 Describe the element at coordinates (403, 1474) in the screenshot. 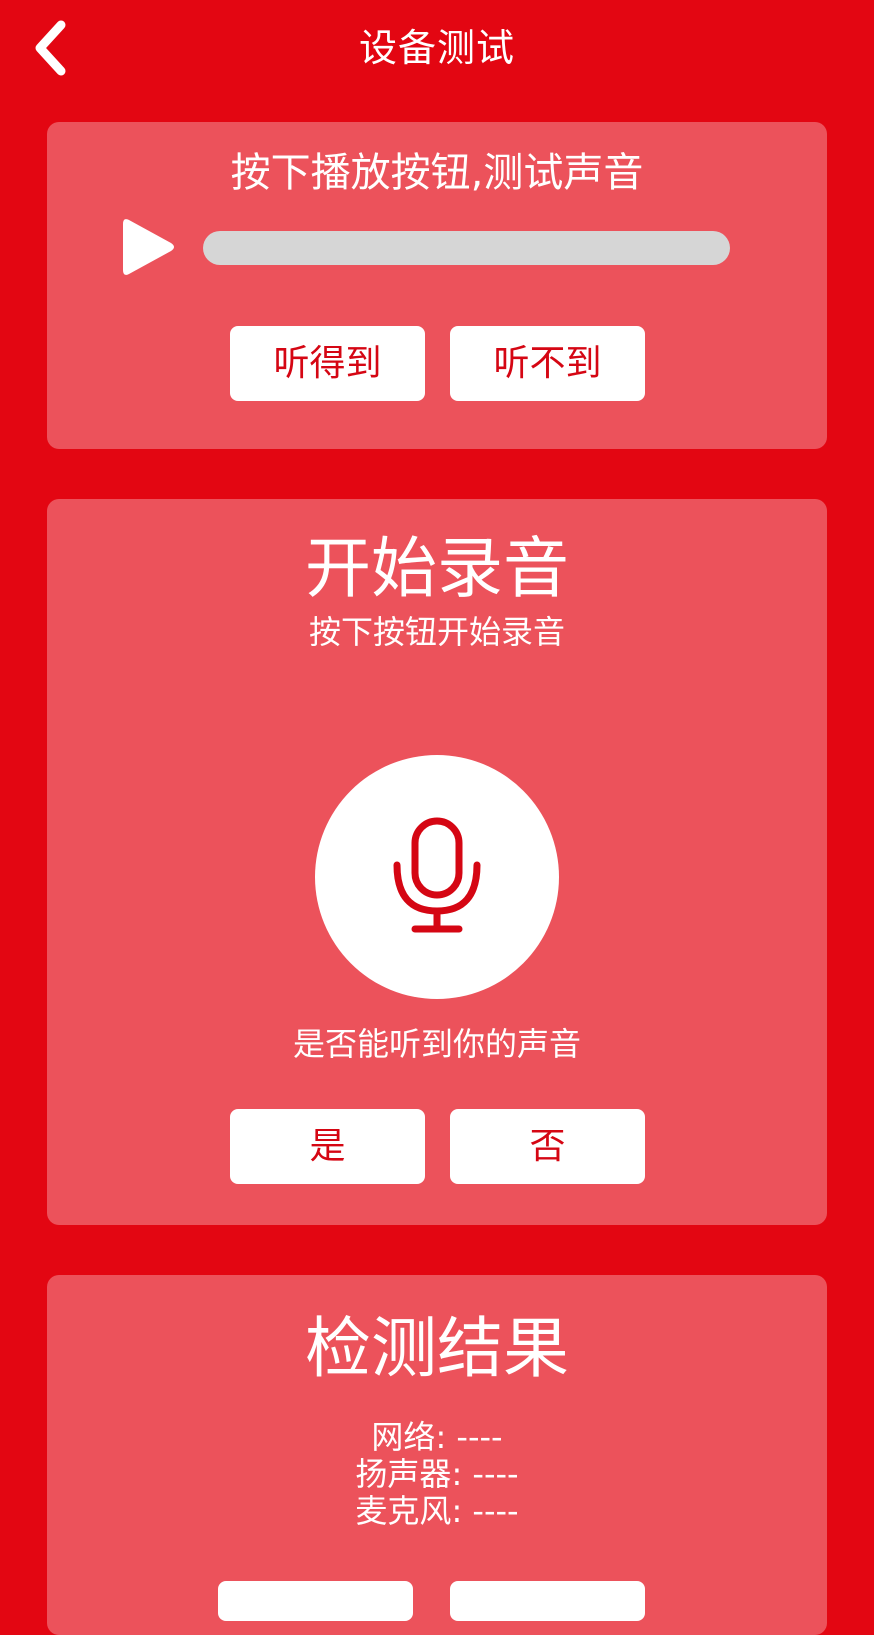

I see `result-label: 扬声器` at that location.